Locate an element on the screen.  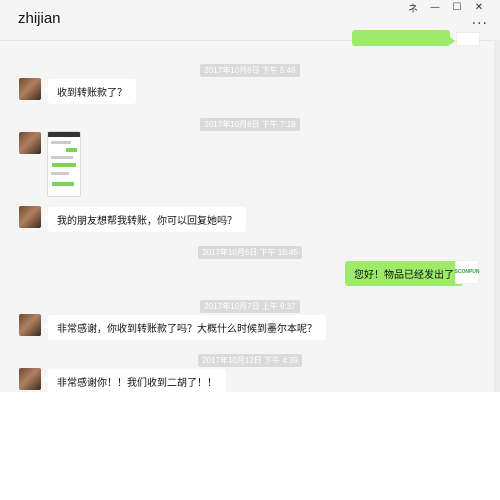
close-icon: ✕ is located at coordinates (479, 7).